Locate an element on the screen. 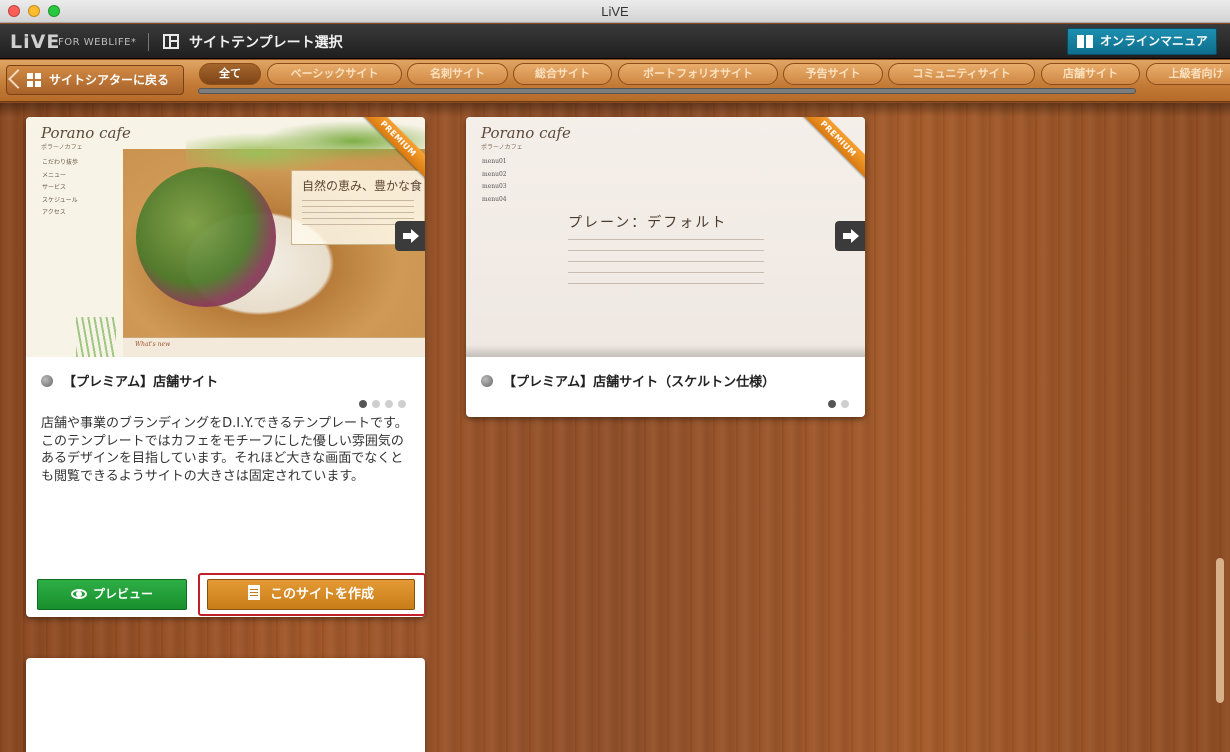 The width and height of the screenshot is (1230, 752). tab-general-site: 総合サイト is located at coordinates (562, 74).